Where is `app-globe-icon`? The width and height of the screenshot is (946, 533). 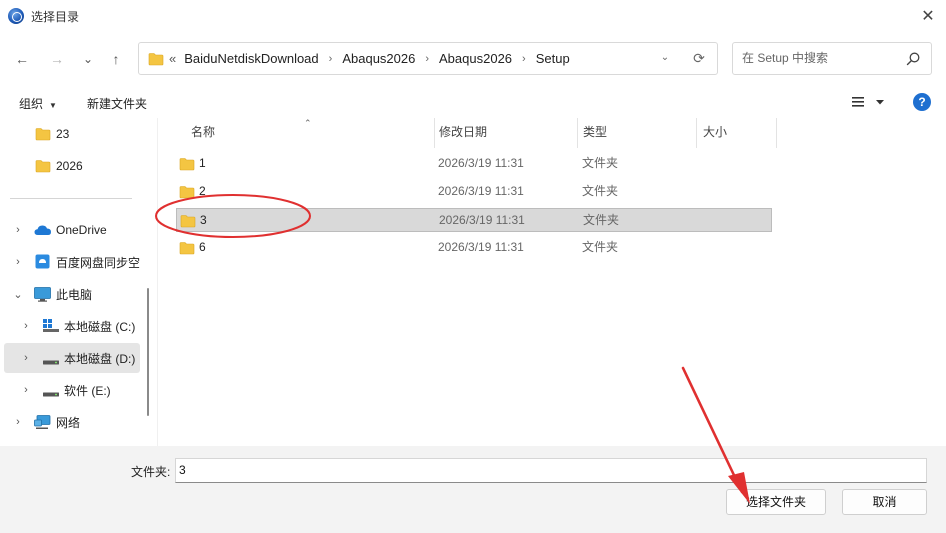 app-globe-icon is located at coordinates (16, 16).